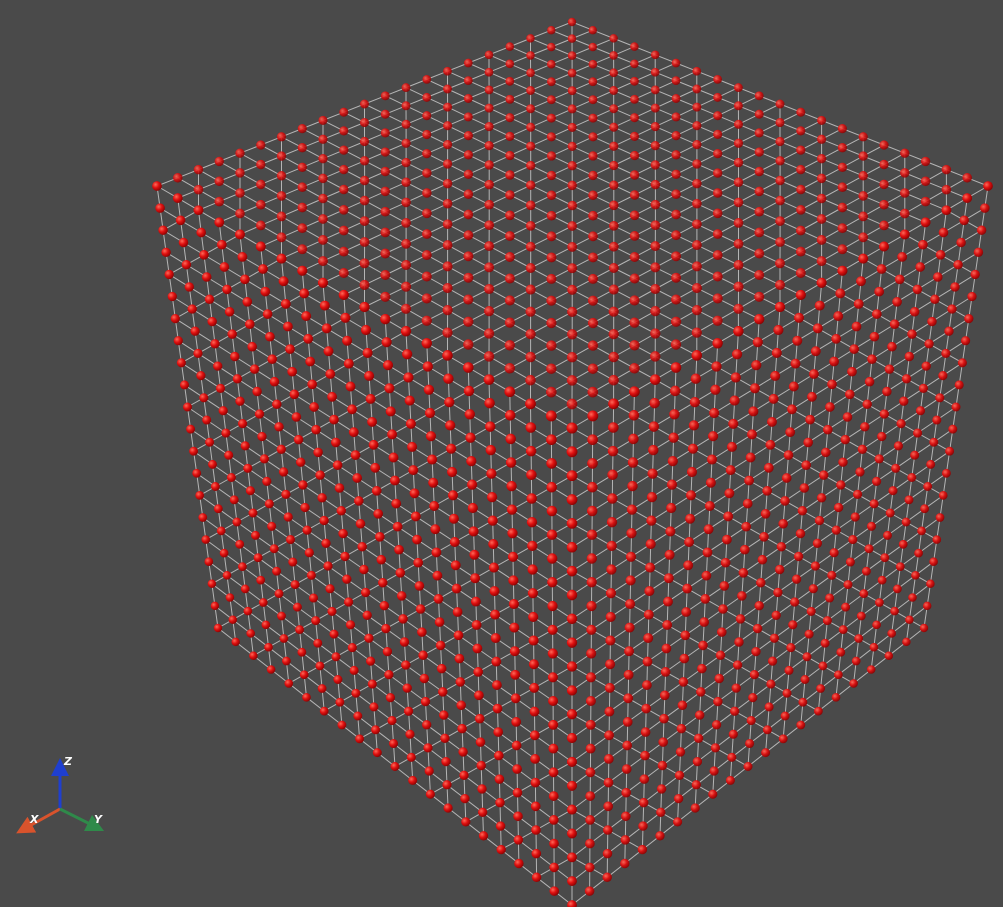 The image size is (1003, 907). I want to click on z-axis-label: Z, so click(68, 761).